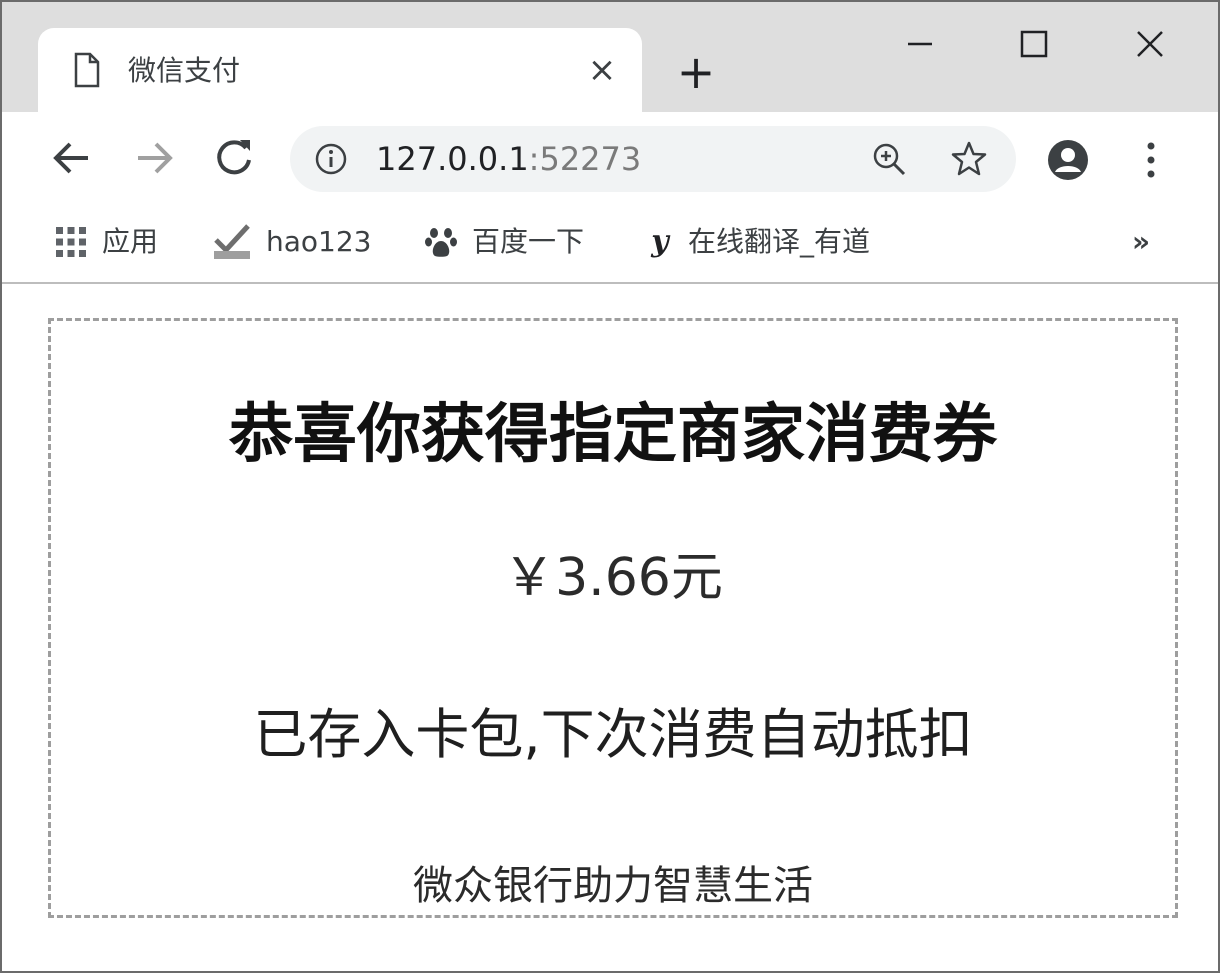 The width and height of the screenshot is (1220, 973). What do you see at coordinates (696, 72) in the screenshot?
I see `new-tab-button: +` at bounding box center [696, 72].